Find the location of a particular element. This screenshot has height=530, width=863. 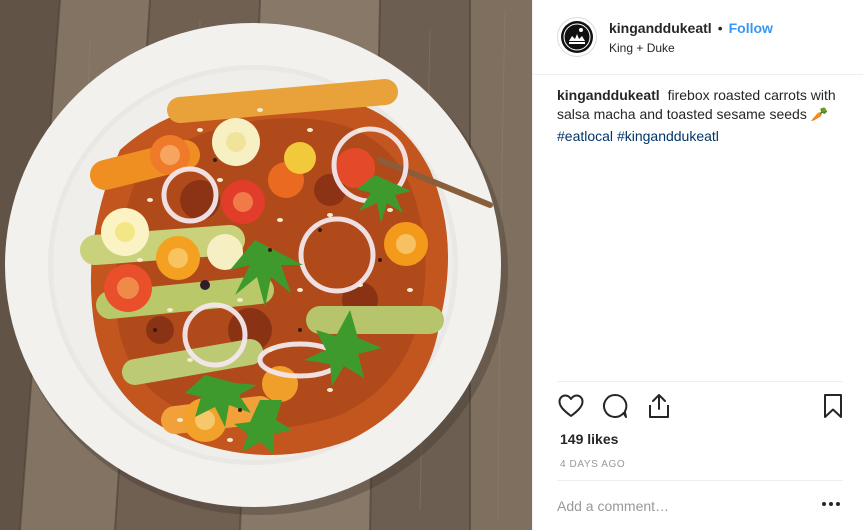

king-duke-logo-icon is located at coordinates (577, 37).